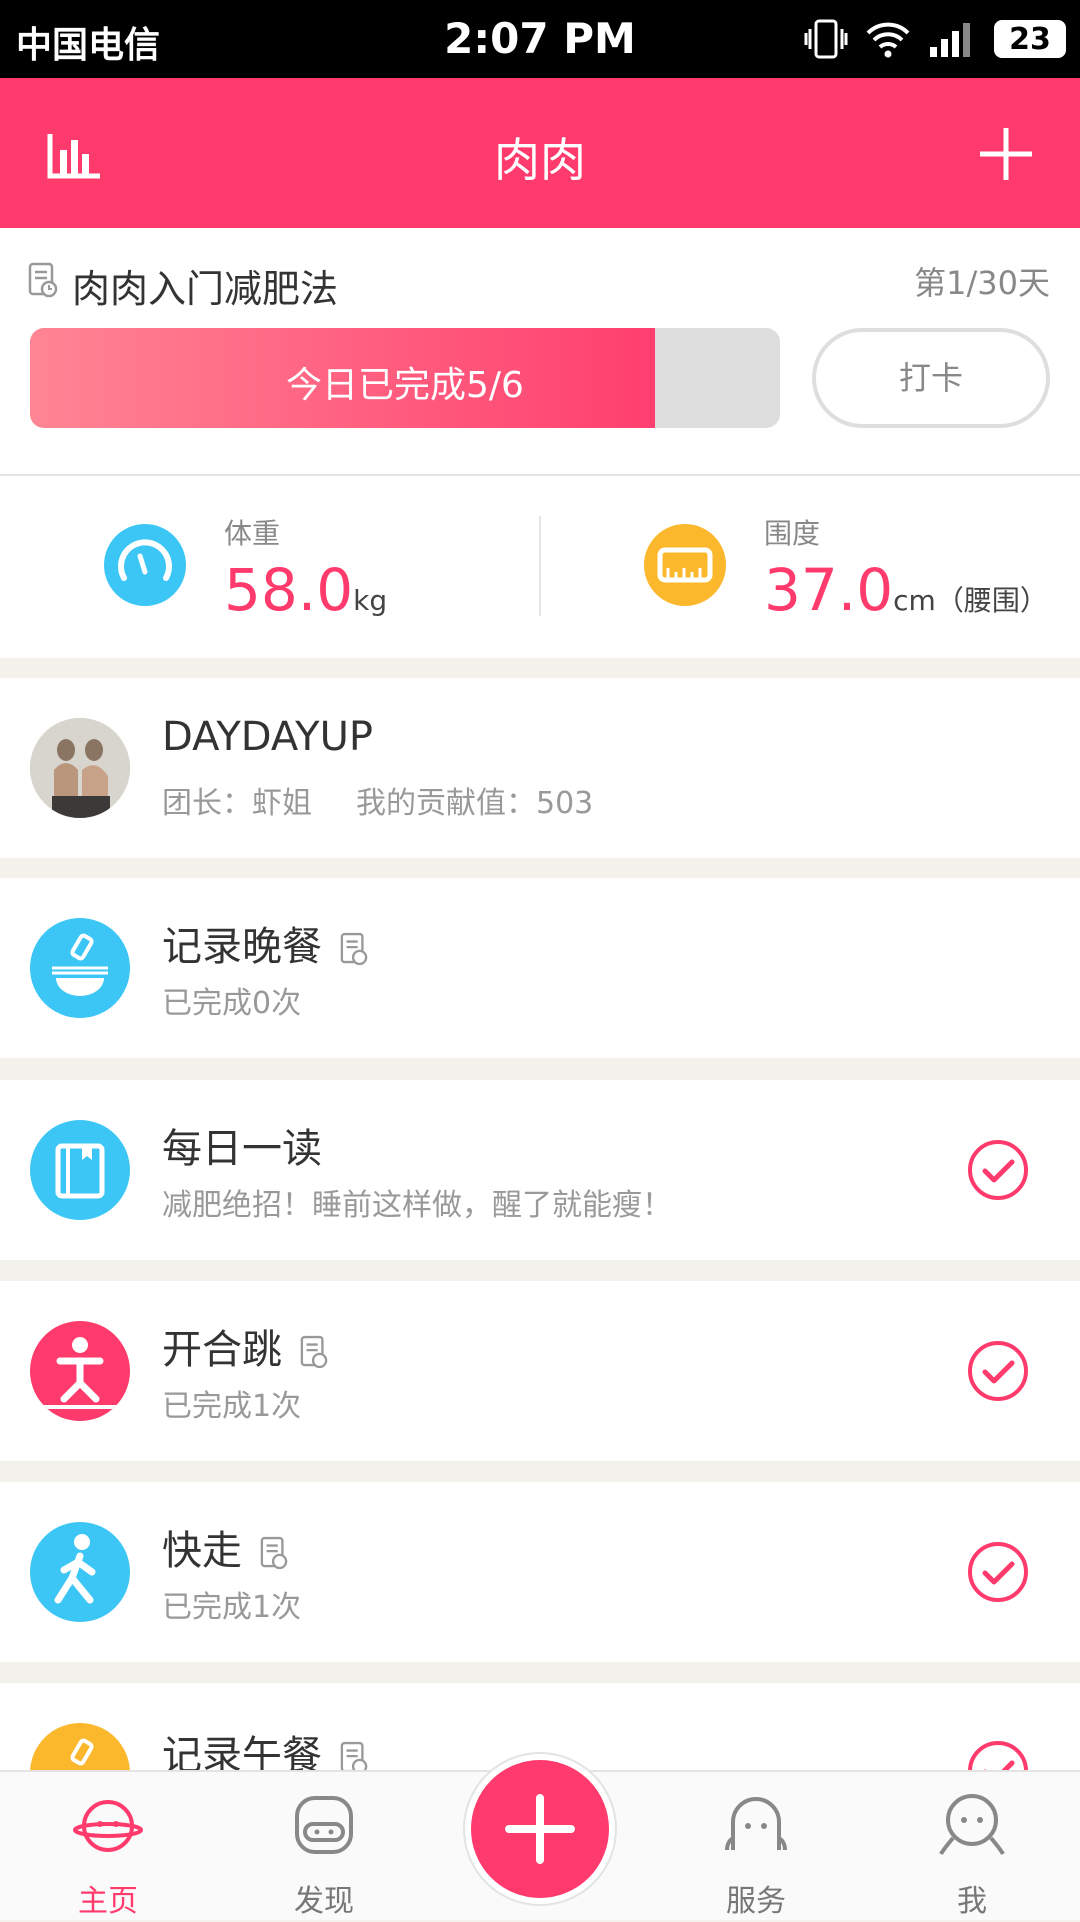  I want to click on walking-icon, so click(80, 1572).